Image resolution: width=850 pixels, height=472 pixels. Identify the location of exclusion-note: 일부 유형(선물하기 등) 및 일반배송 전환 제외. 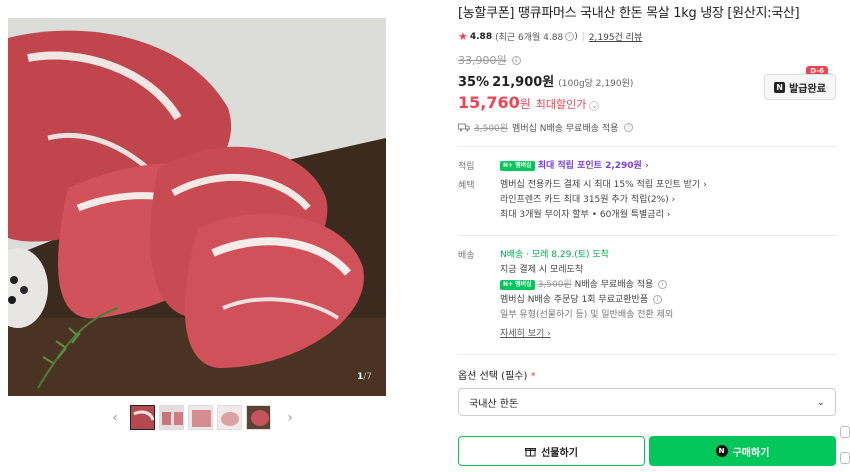
(587, 315).